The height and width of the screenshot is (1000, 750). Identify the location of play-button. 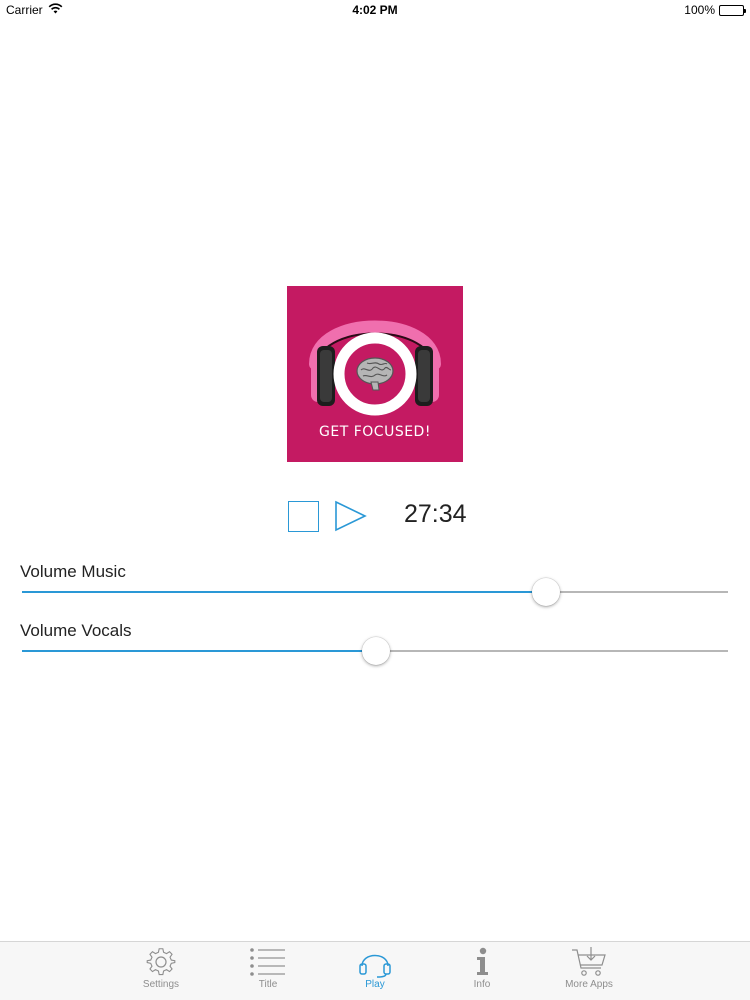
(351, 516).